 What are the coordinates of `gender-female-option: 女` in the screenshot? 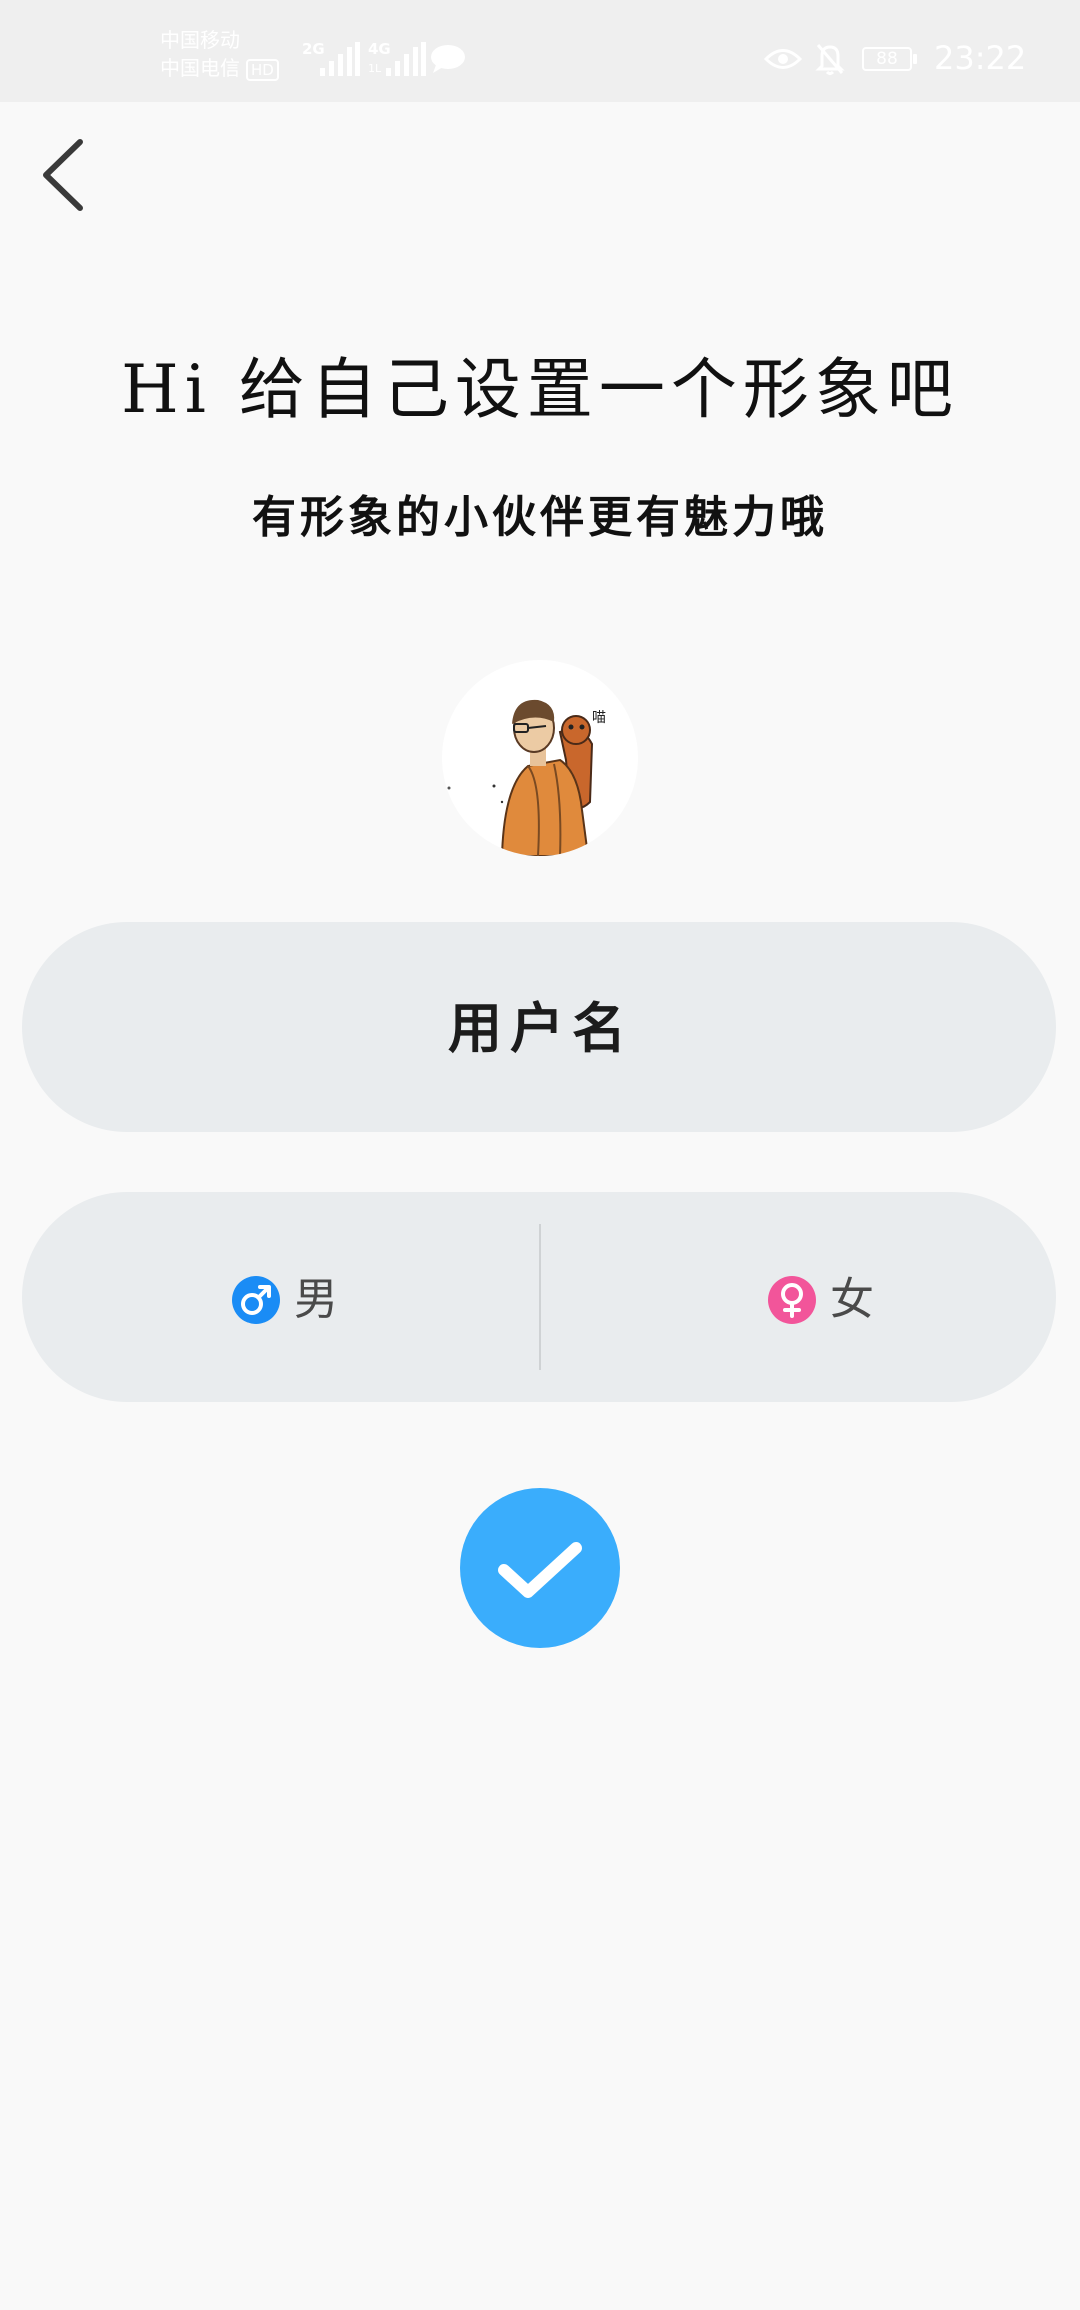 It's located at (798, 1297).